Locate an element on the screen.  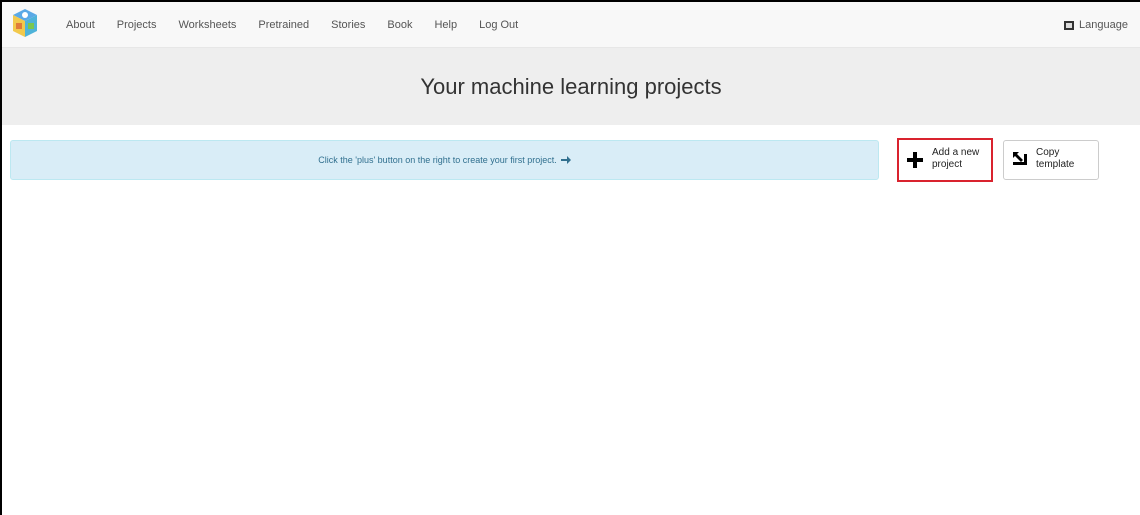
nav-item-log-out: Log Out is located at coordinates (498, 25).